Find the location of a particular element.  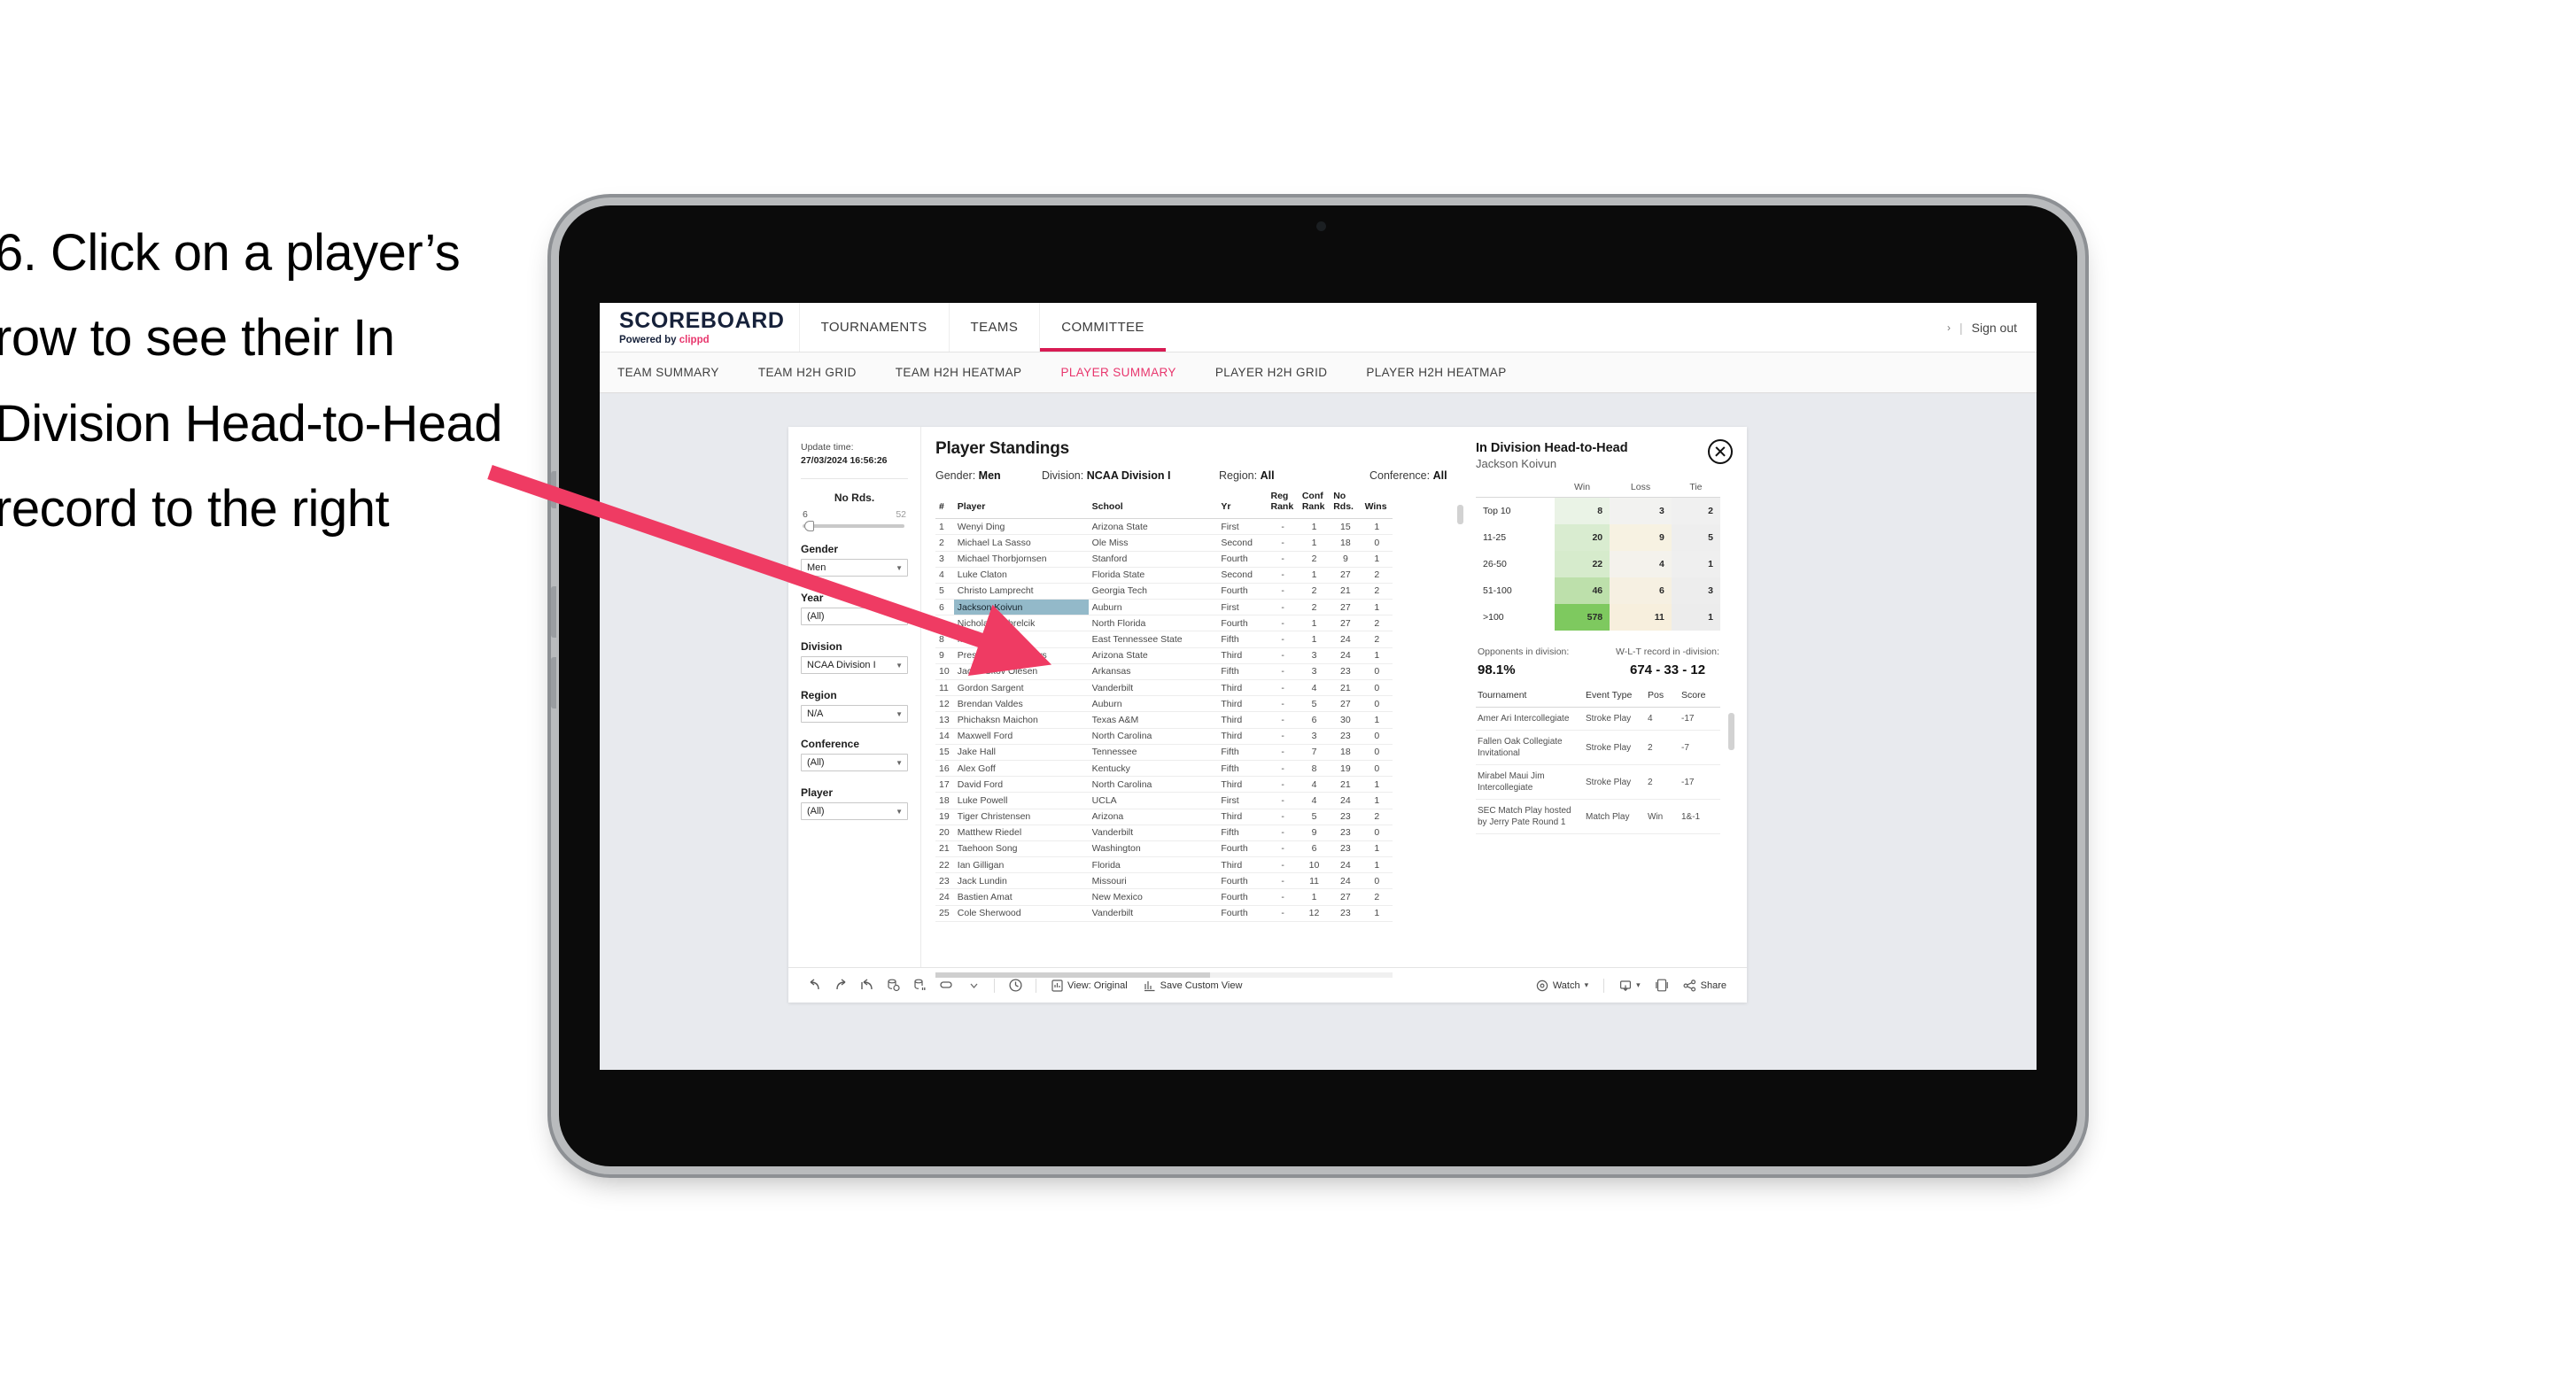

save-custom-view-button: Save Custom View is located at coordinates (1193, 986).